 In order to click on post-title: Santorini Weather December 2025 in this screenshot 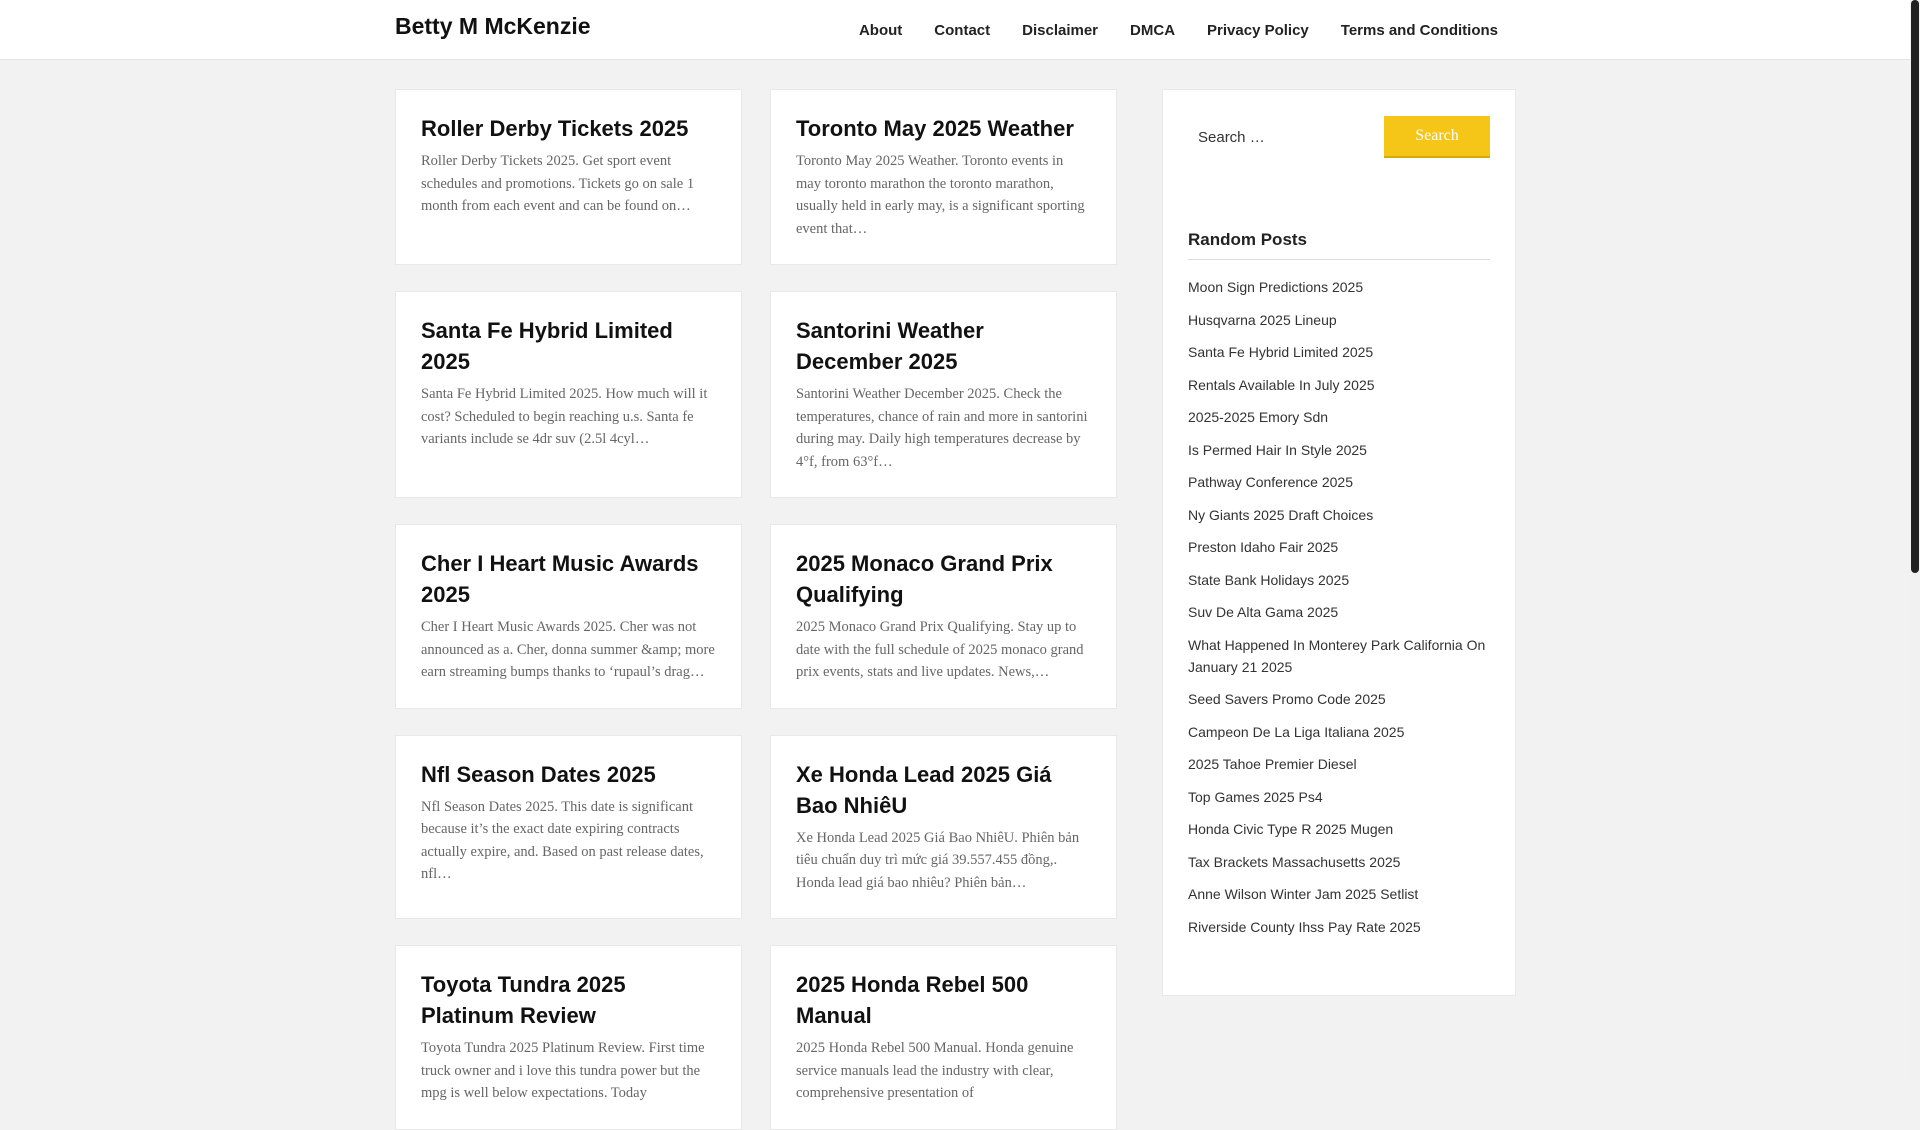, I will do `click(943, 346)`.